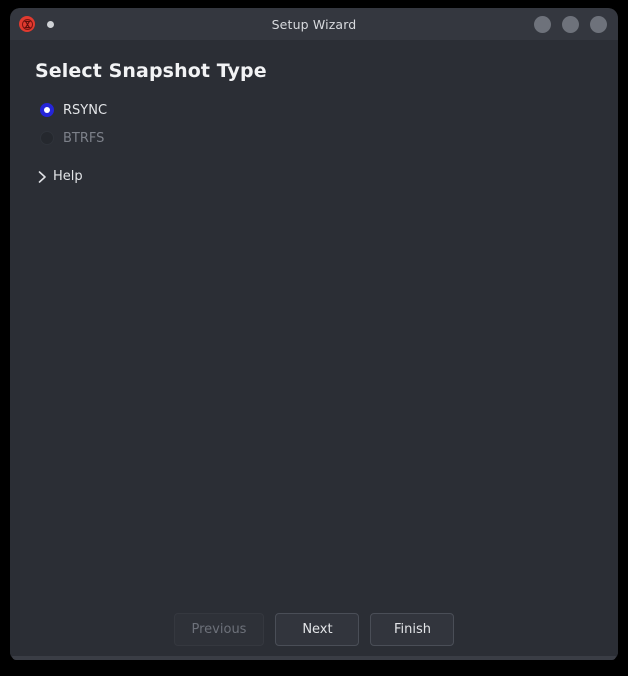 The image size is (628, 676). Describe the element at coordinates (412, 629) in the screenshot. I see `finish-button: Finish` at that location.